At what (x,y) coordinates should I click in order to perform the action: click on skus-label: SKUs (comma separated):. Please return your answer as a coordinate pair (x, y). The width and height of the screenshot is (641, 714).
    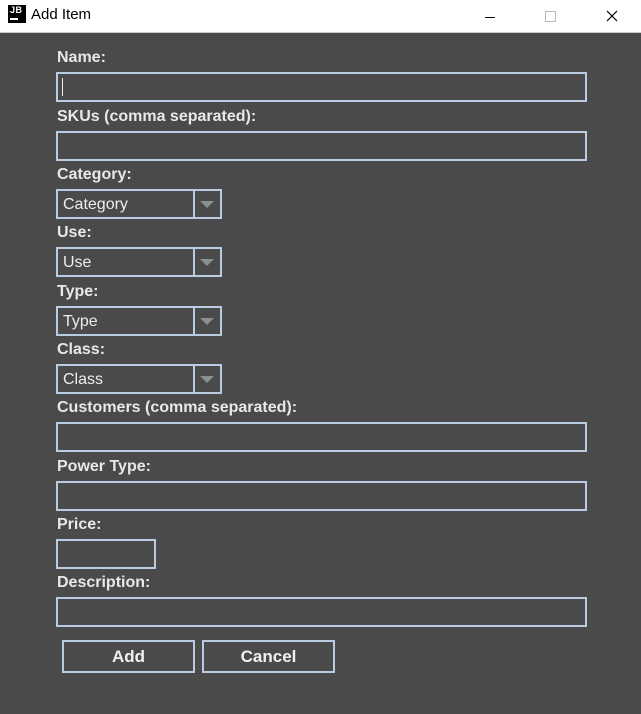
    Looking at the image, I should click on (157, 116).